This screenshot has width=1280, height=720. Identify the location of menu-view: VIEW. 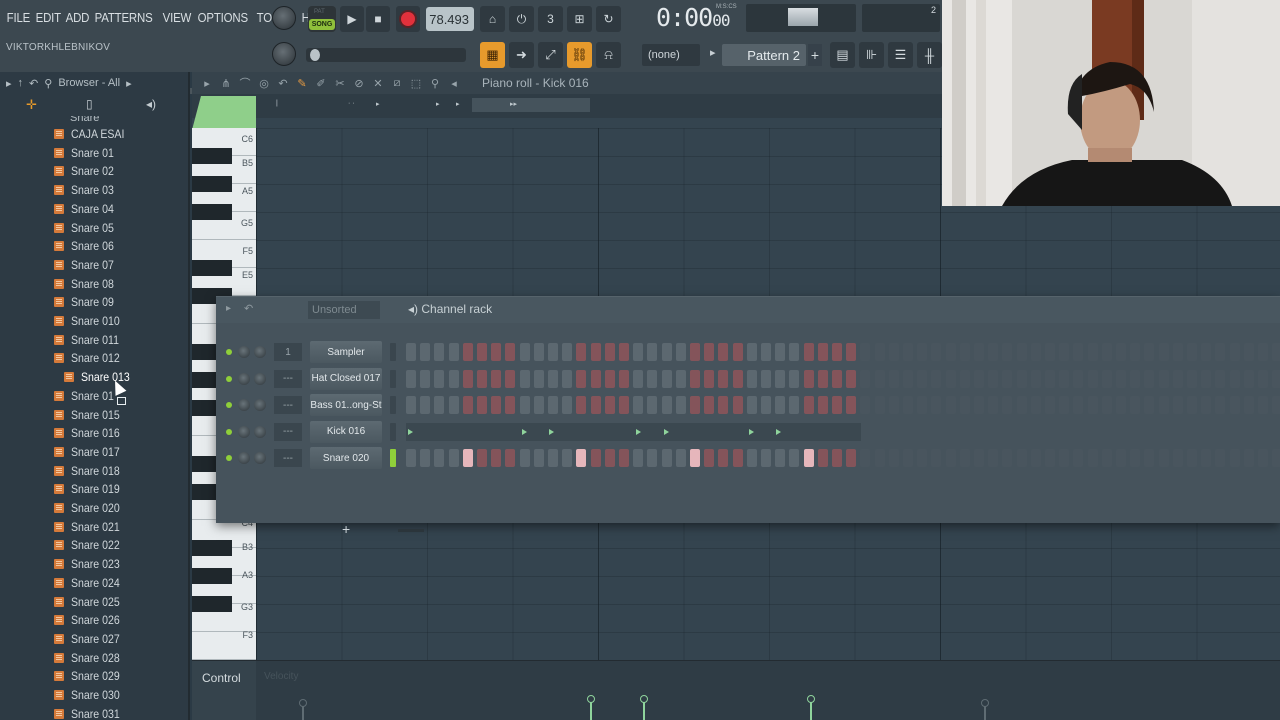
(177, 18).